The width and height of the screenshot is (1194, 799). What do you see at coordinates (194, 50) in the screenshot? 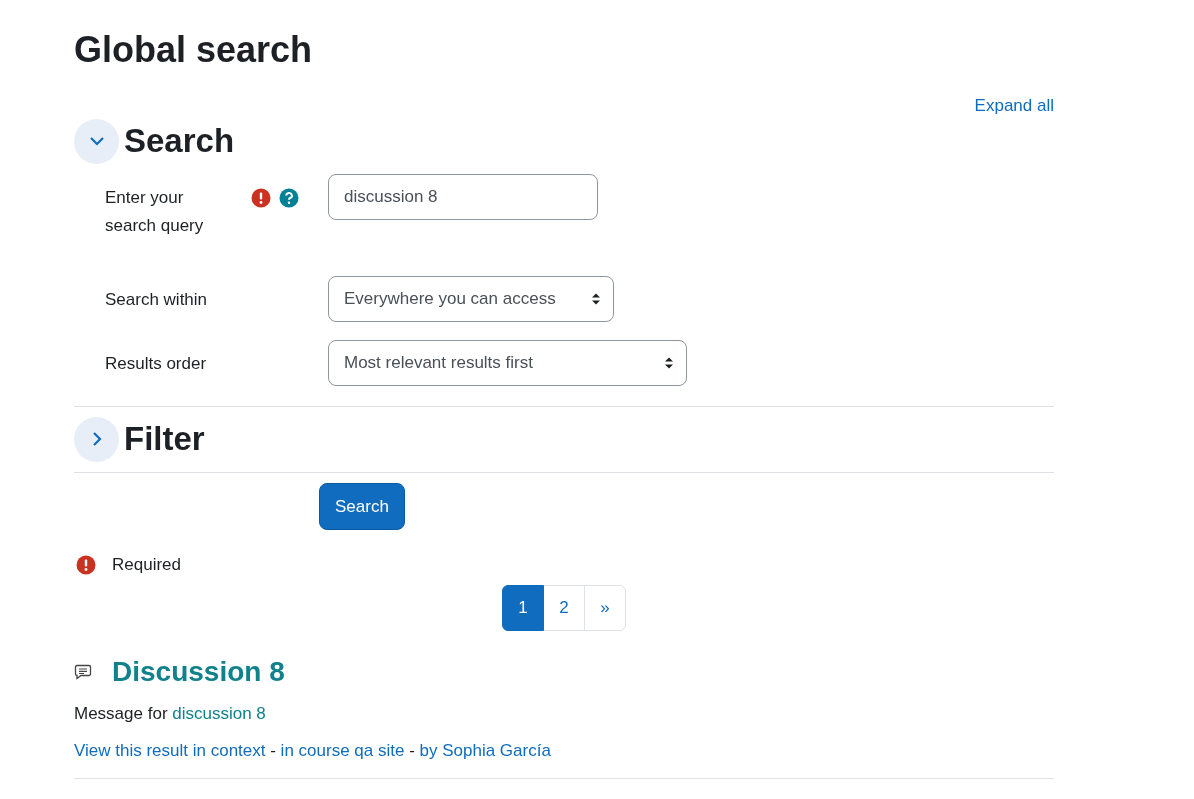
I see `page-title: Global search` at bounding box center [194, 50].